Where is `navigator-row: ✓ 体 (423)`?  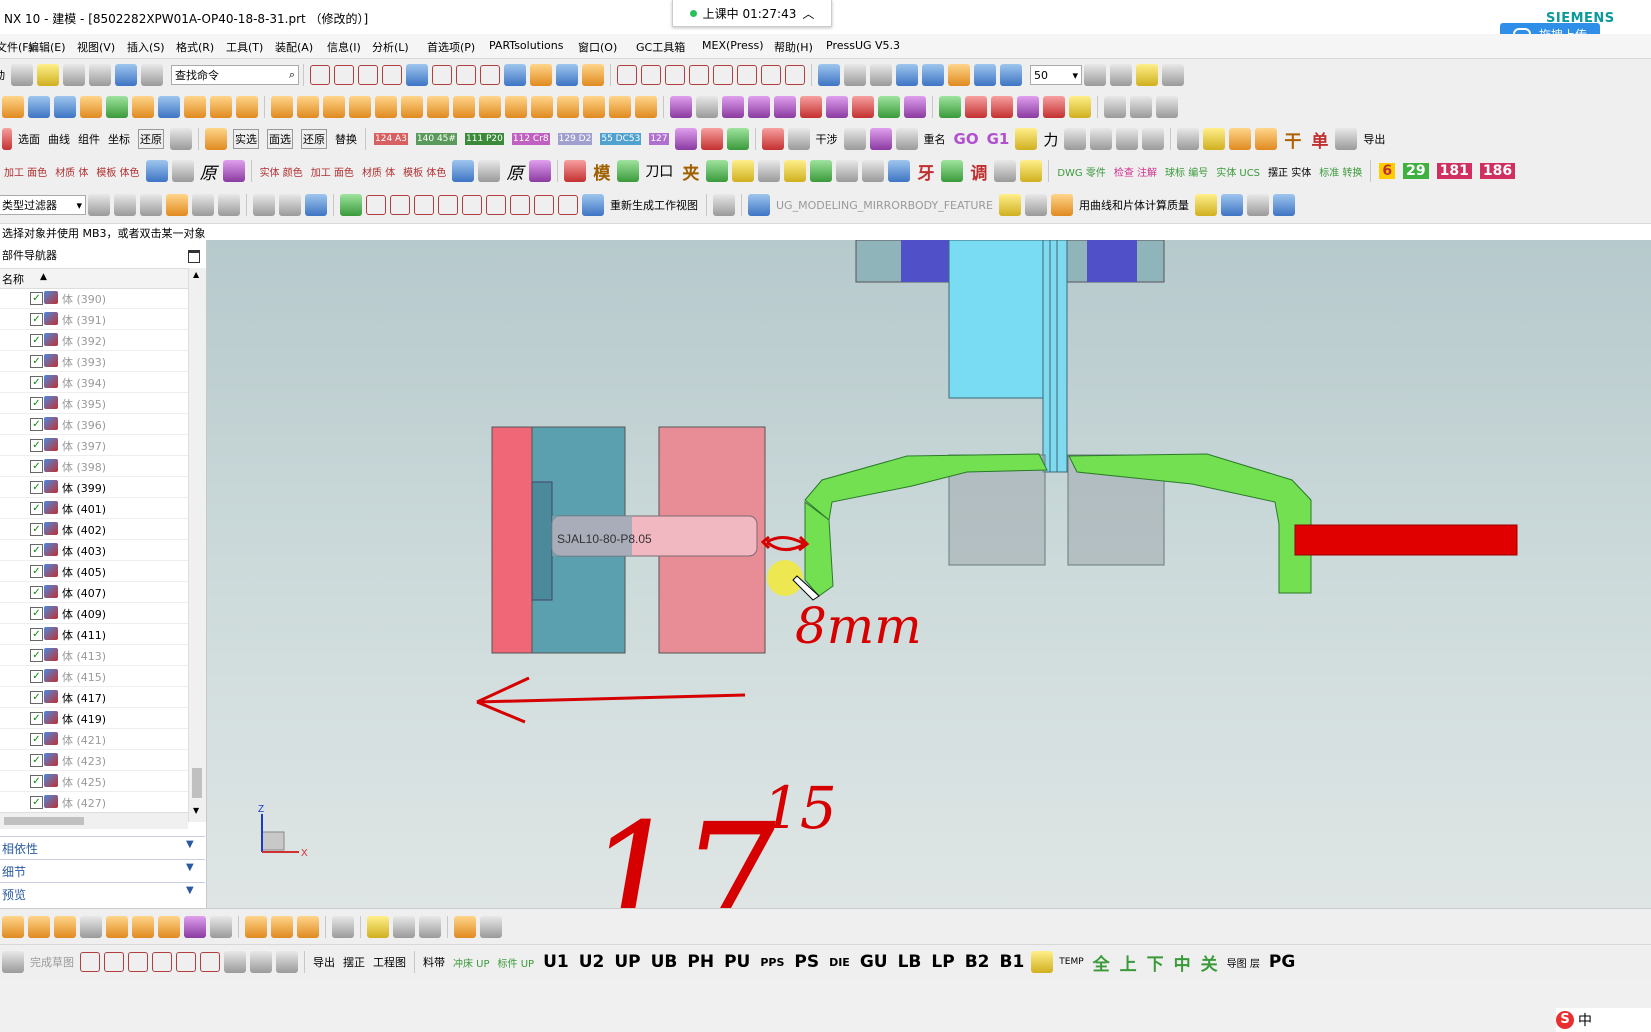 navigator-row: ✓ 体 (423) is located at coordinates (94, 760).